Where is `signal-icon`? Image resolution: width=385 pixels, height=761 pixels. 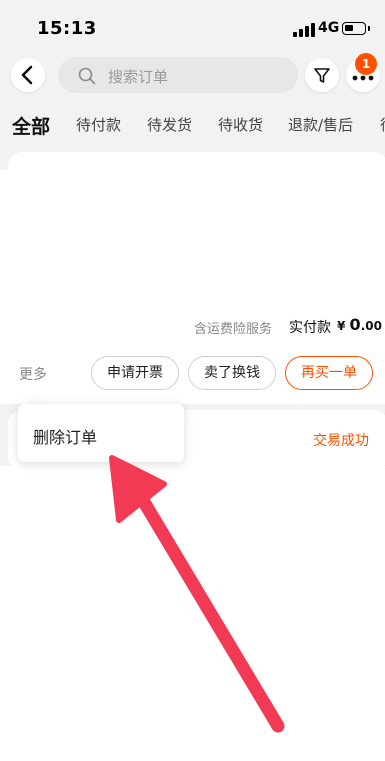 signal-icon is located at coordinates (304, 30).